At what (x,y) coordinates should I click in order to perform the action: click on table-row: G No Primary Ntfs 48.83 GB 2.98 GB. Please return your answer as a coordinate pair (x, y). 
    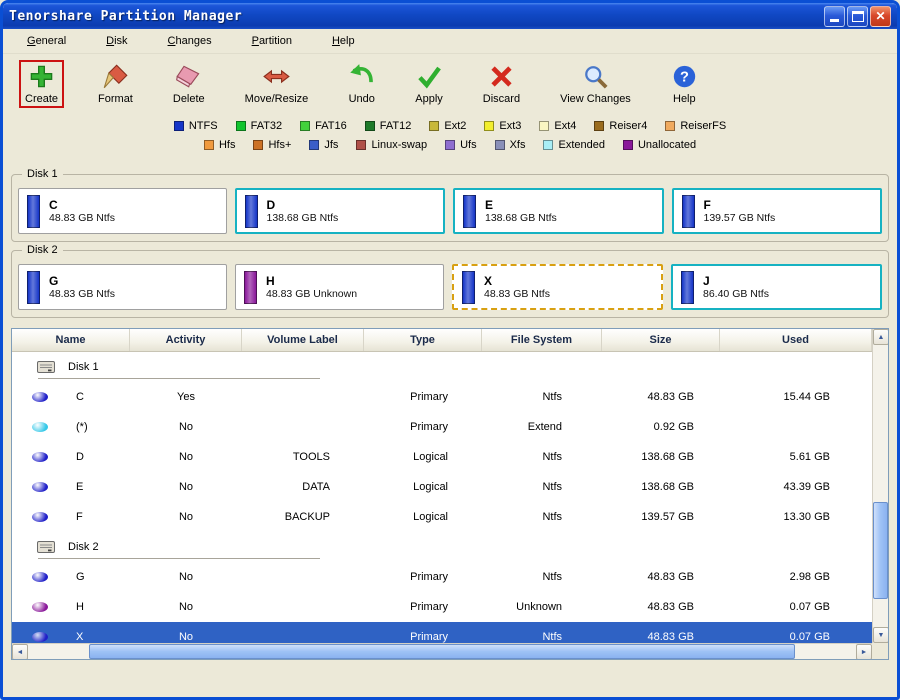
    Looking at the image, I should click on (442, 577).